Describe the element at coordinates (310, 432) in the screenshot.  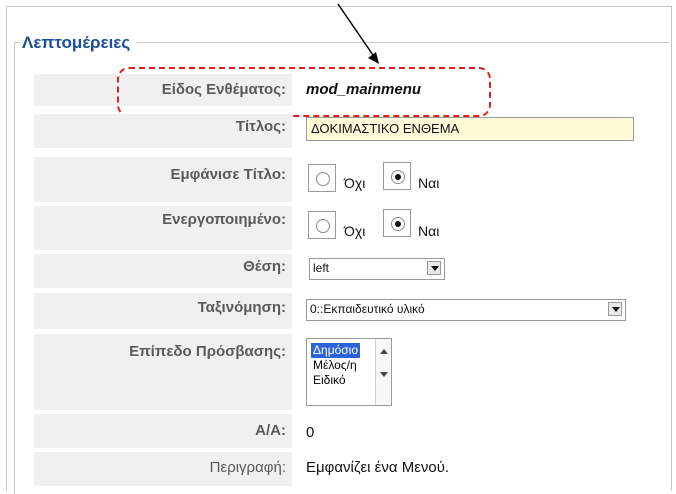
I see `id-value: 0` at that location.